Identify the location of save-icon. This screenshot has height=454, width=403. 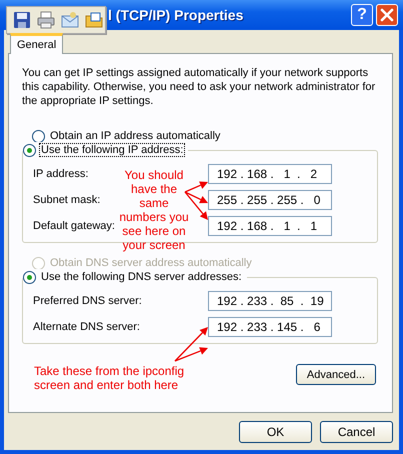
(22, 20).